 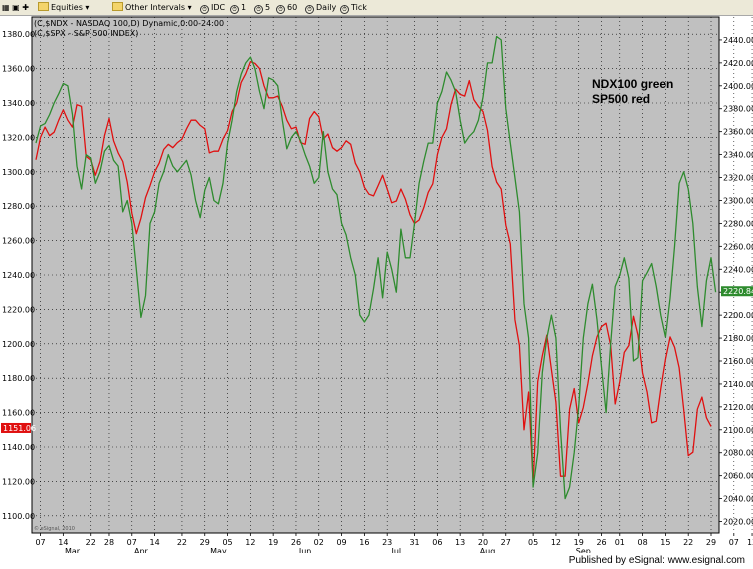 I want to click on published-by-text: Published by eSignal: www.esignal.com, so click(x=656, y=560).